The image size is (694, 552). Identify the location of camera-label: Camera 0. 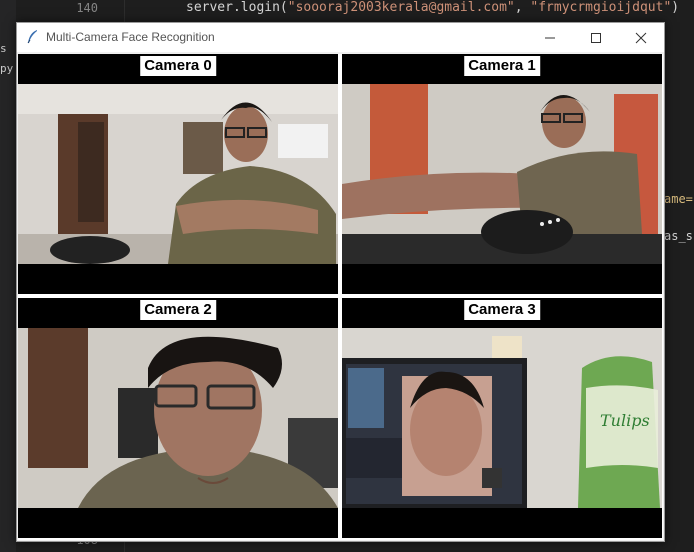
(178, 66).